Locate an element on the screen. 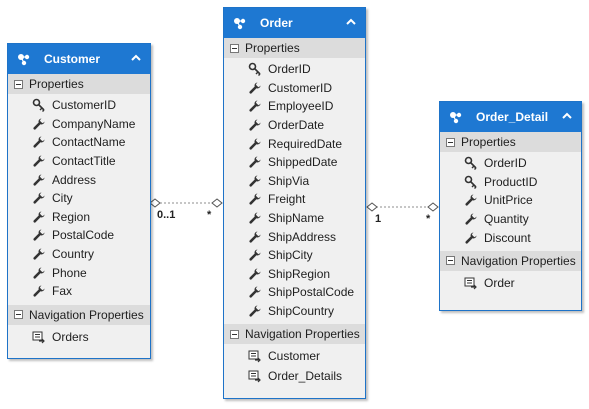 The height and width of the screenshot is (409, 589). property-row: Phone is located at coordinates (79, 272).